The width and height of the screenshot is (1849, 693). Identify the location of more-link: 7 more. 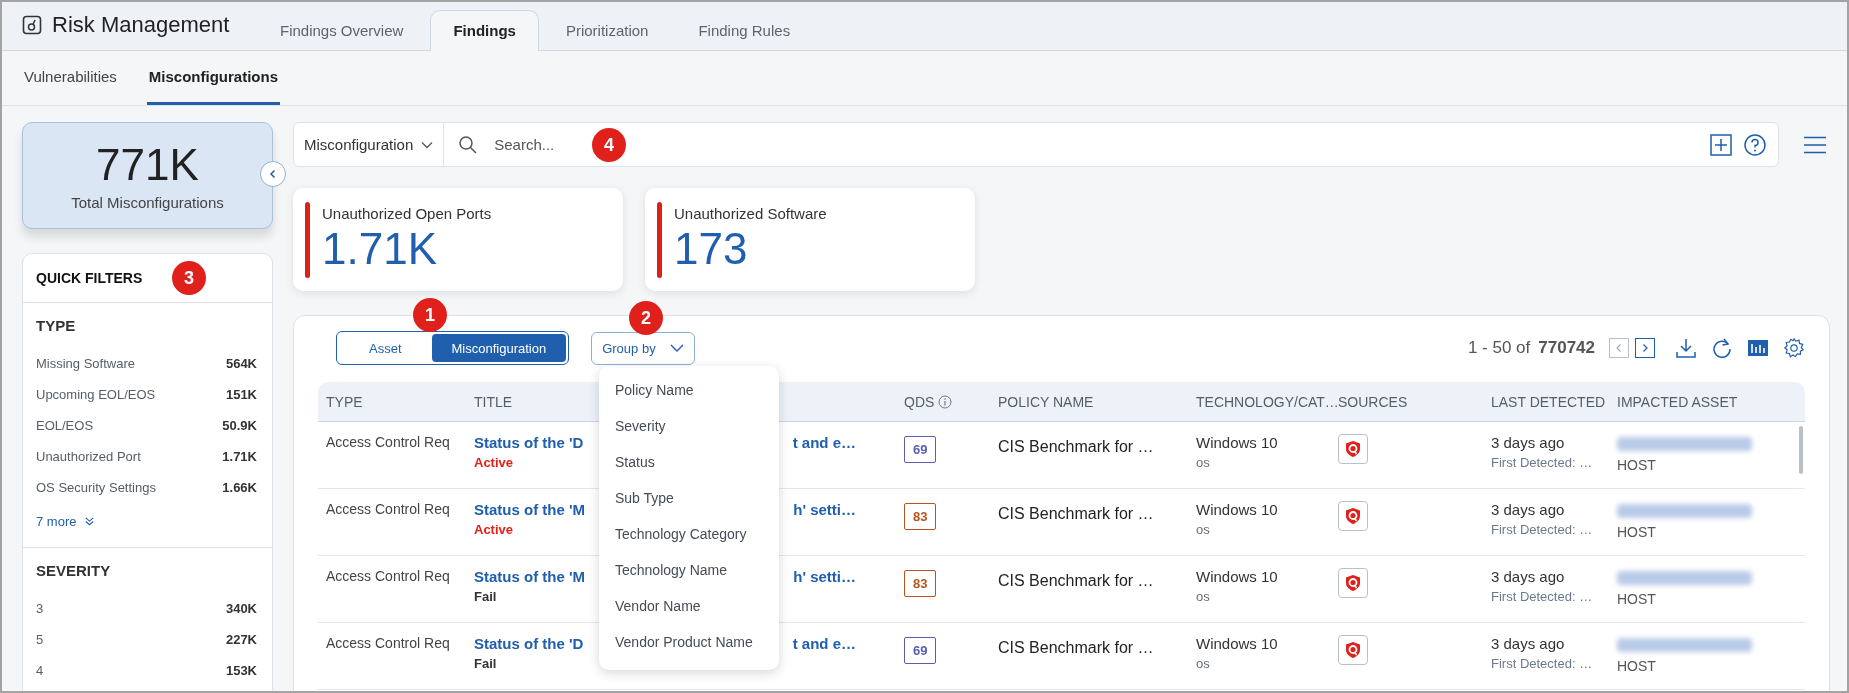
(56, 521).